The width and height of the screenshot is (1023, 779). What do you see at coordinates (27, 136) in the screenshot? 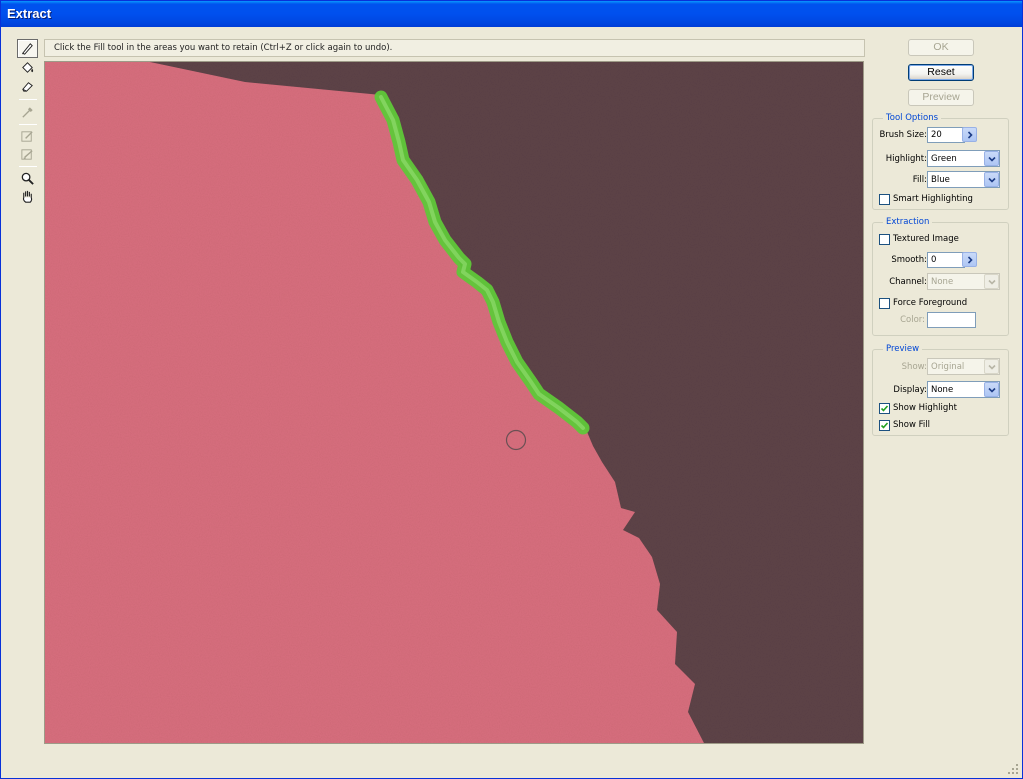
I see `cleanup-icon` at bounding box center [27, 136].